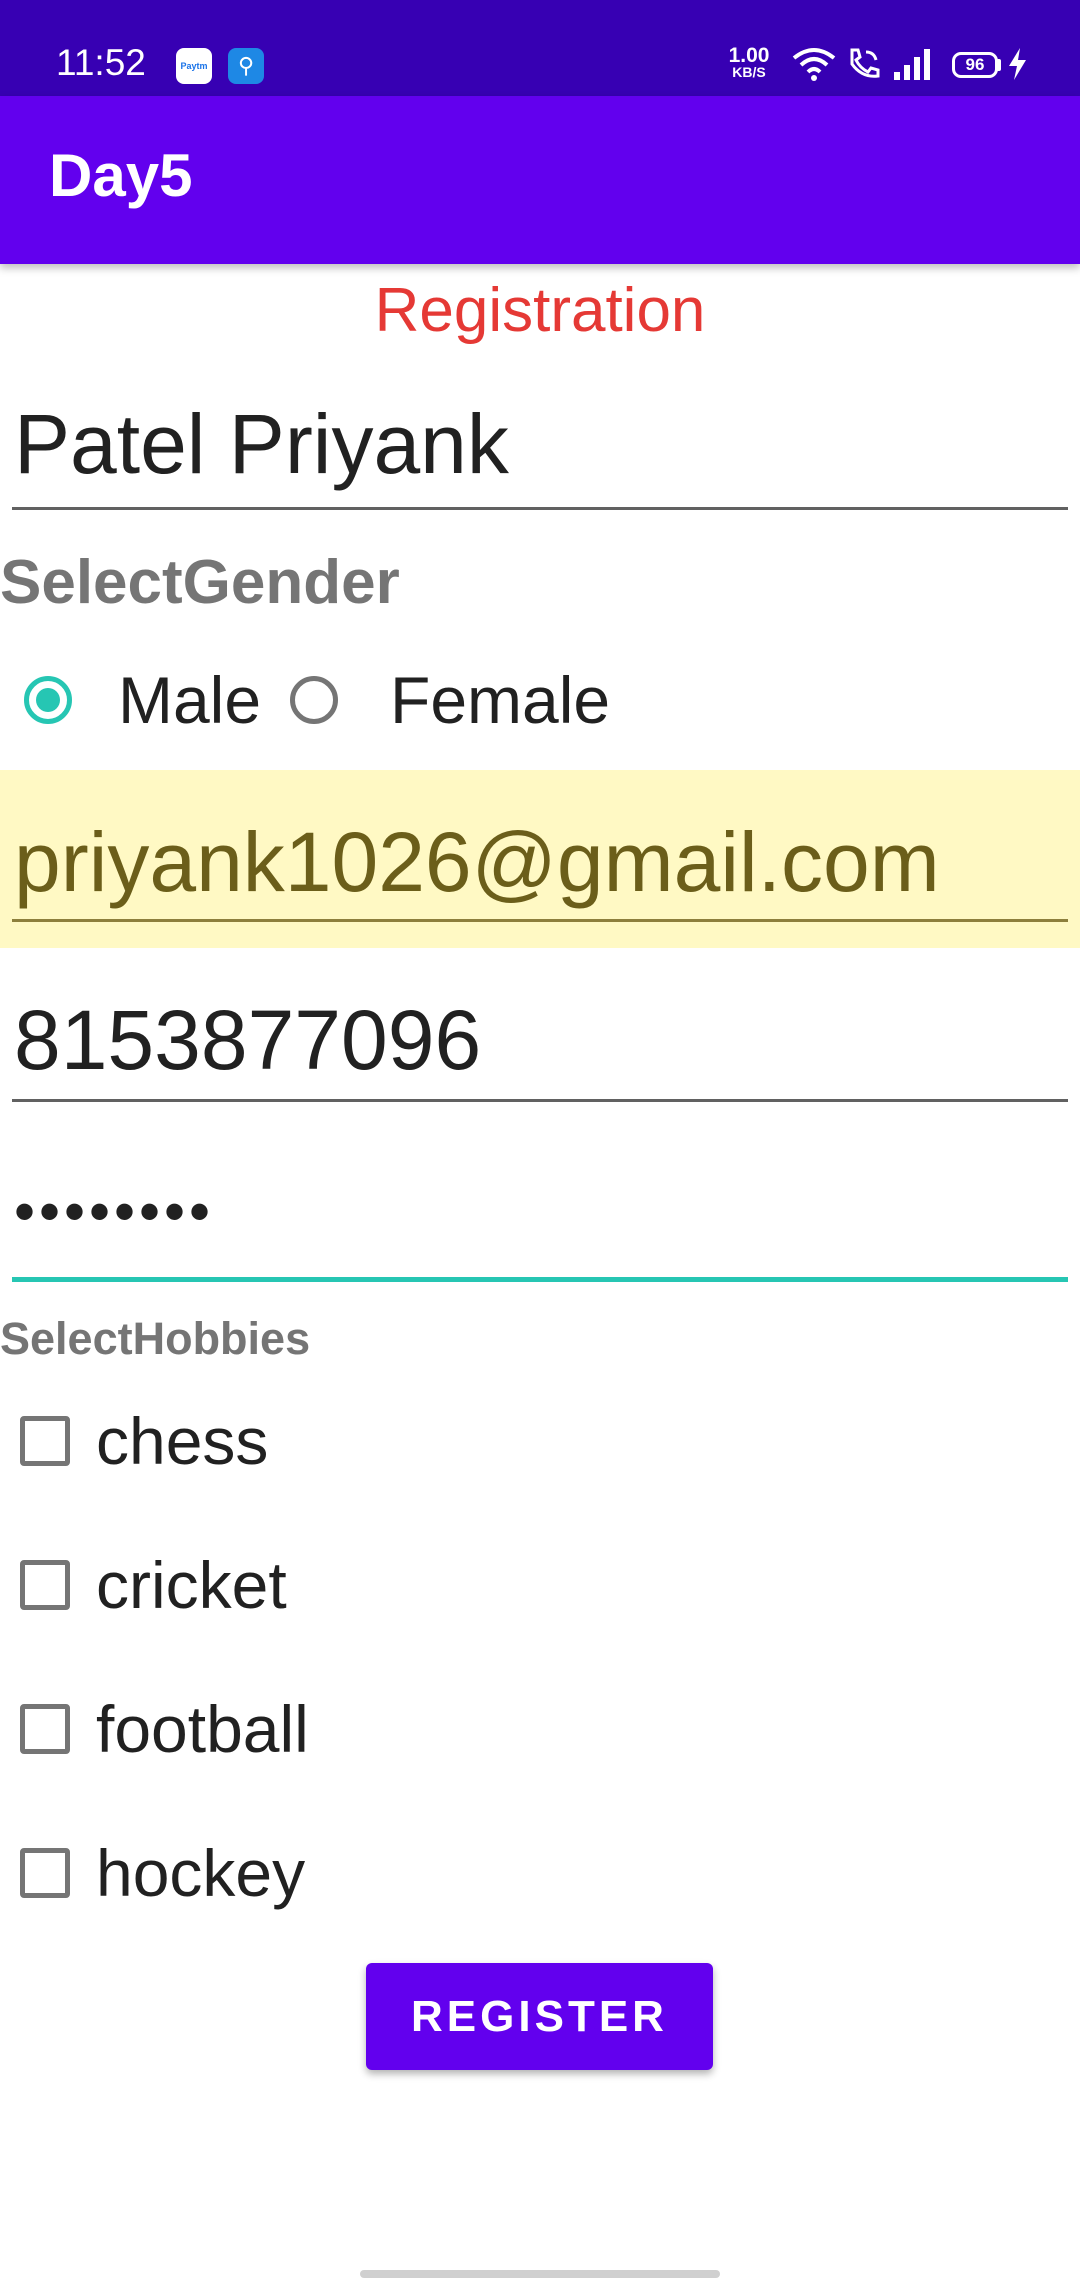 The width and height of the screenshot is (1080, 2280). I want to click on radio-male: Male, so click(142, 700).